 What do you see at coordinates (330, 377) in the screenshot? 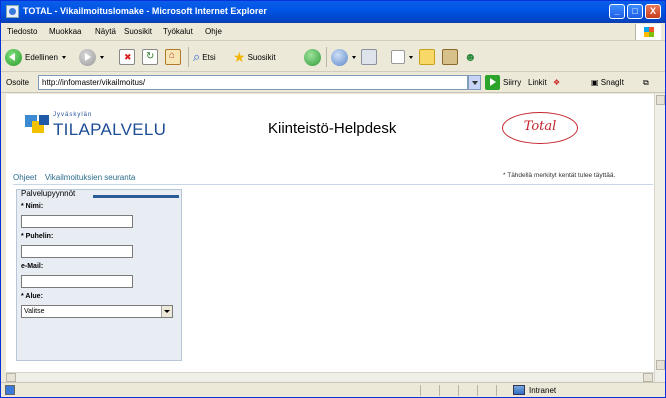
I see `horizontal-scrollbar` at bounding box center [330, 377].